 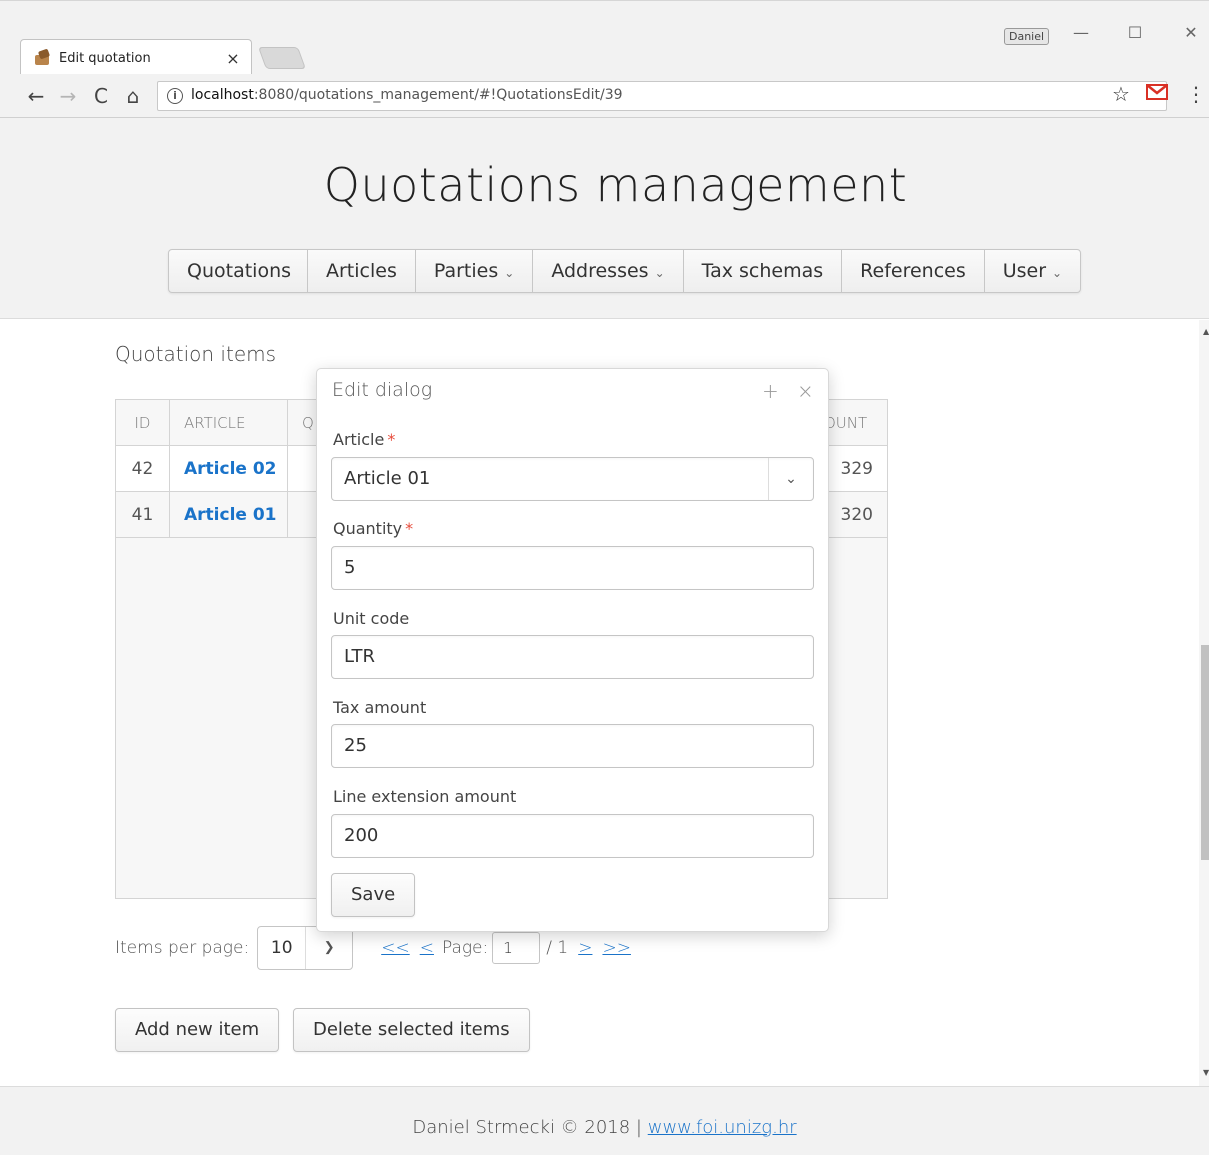 What do you see at coordinates (516, 948) in the screenshot?
I see `page-number-input: 1` at bounding box center [516, 948].